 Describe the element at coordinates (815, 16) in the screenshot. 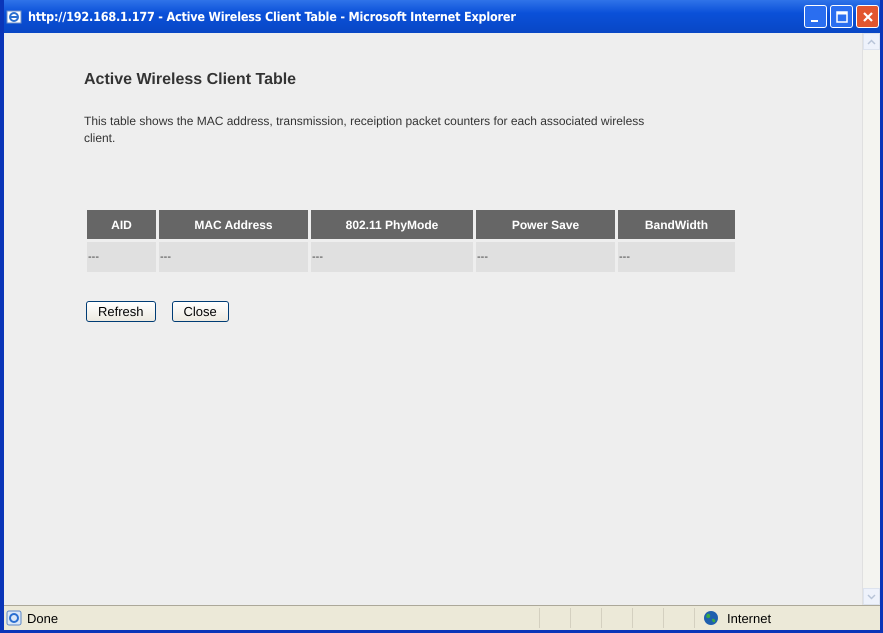

I see `minimize-button` at that location.